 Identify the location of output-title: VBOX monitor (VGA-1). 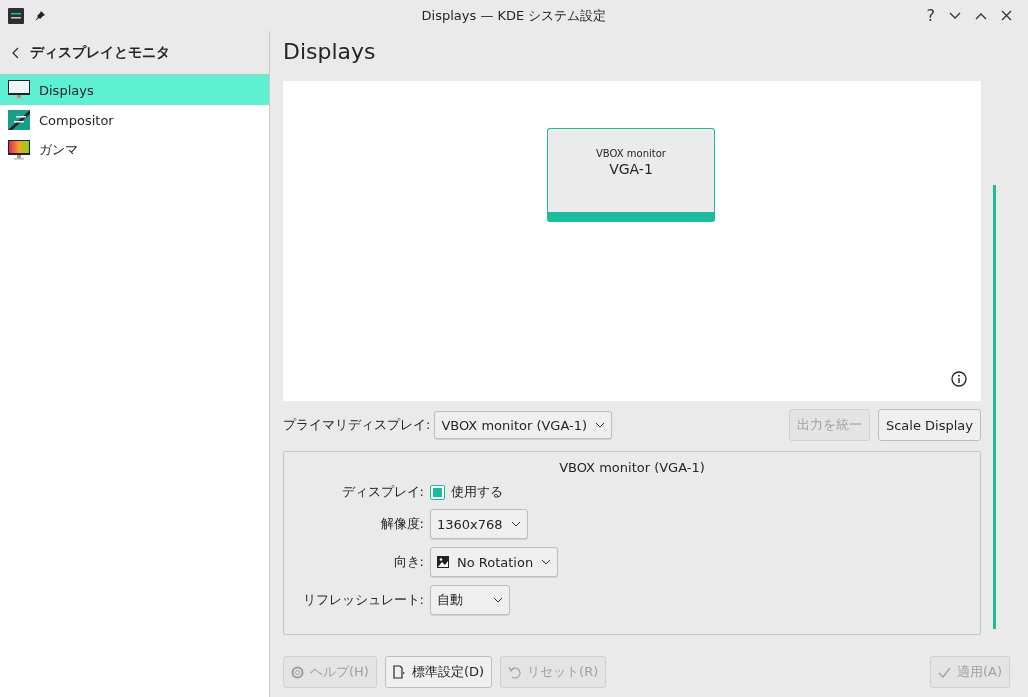
(632, 467).